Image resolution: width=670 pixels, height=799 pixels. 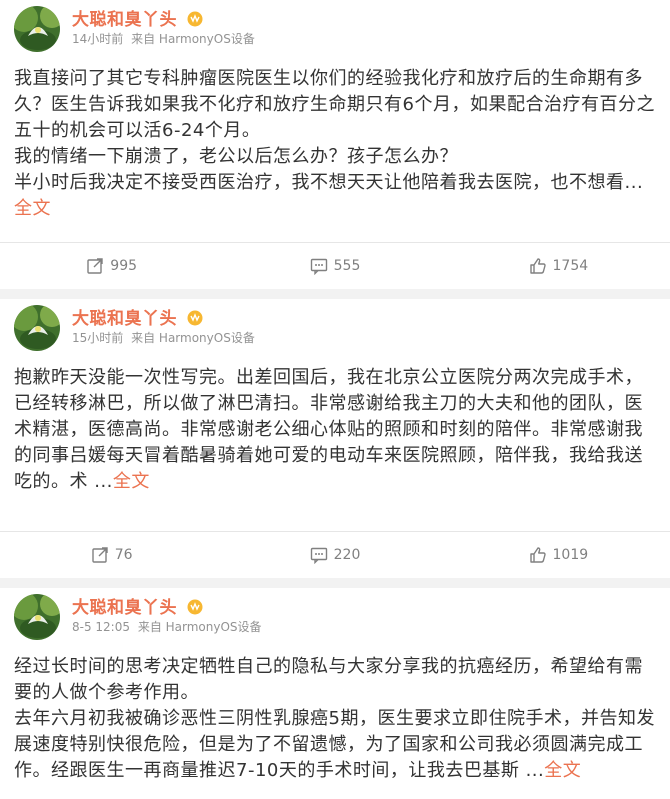 I want to click on post-meta: 8-5 12:05 来自 HarmonyOS设备, so click(x=167, y=626).